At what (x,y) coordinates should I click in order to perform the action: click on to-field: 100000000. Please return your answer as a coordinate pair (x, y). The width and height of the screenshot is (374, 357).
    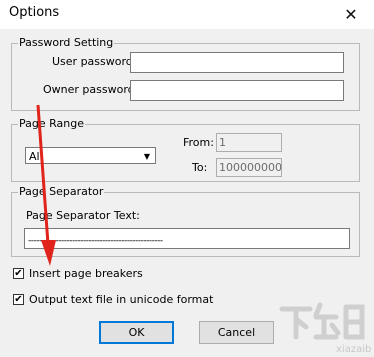
    Looking at the image, I should click on (249, 167).